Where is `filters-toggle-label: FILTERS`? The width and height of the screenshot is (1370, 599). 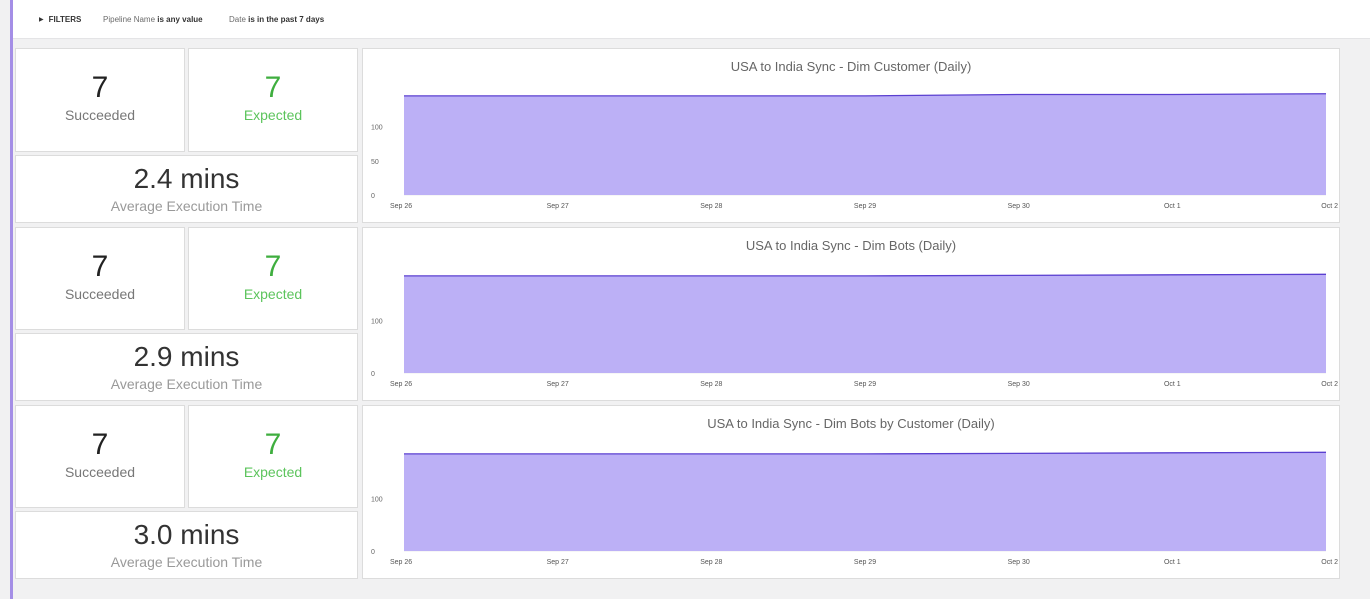
filters-toggle-label: FILTERS is located at coordinates (65, 19).